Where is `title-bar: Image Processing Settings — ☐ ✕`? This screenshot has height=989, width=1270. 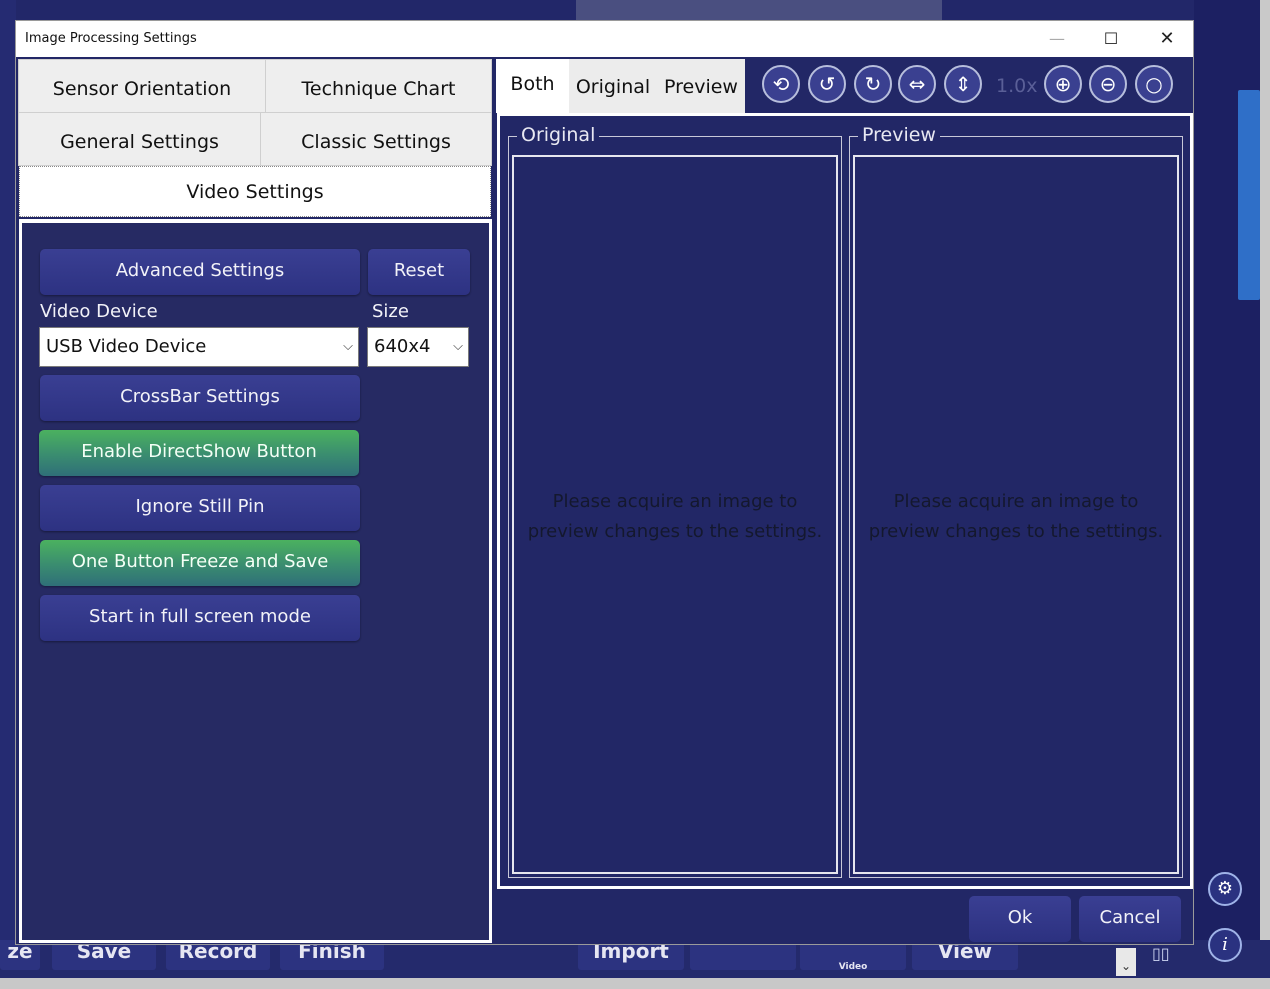
title-bar: Image Processing Settings — ☐ ✕ is located at coordinates (604, 39).